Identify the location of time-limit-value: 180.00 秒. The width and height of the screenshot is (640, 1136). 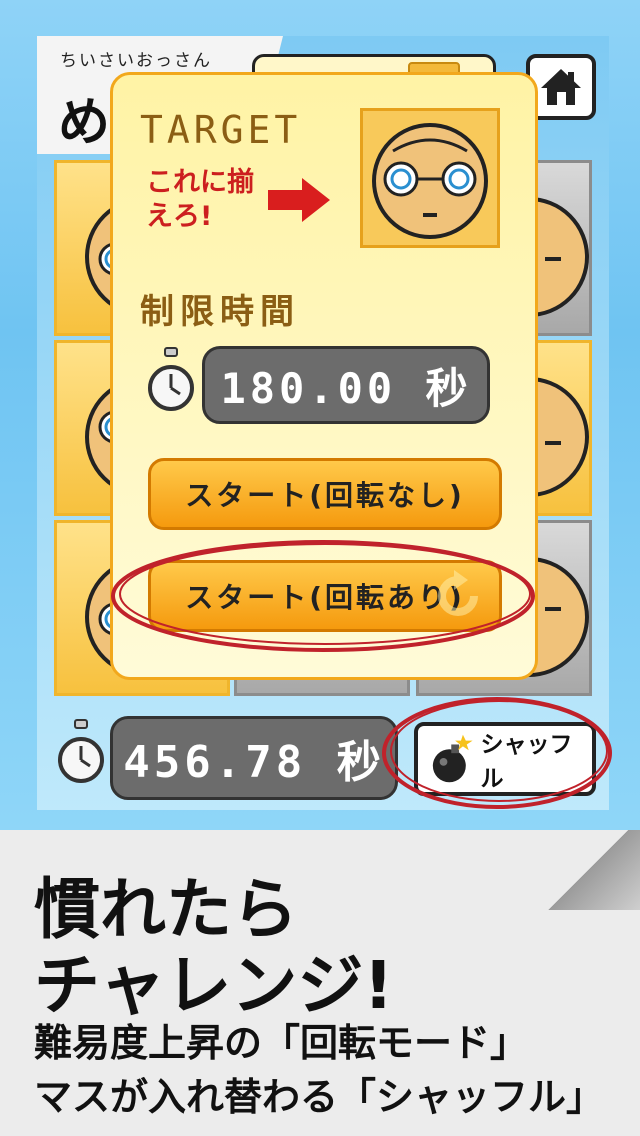
(346, 385).